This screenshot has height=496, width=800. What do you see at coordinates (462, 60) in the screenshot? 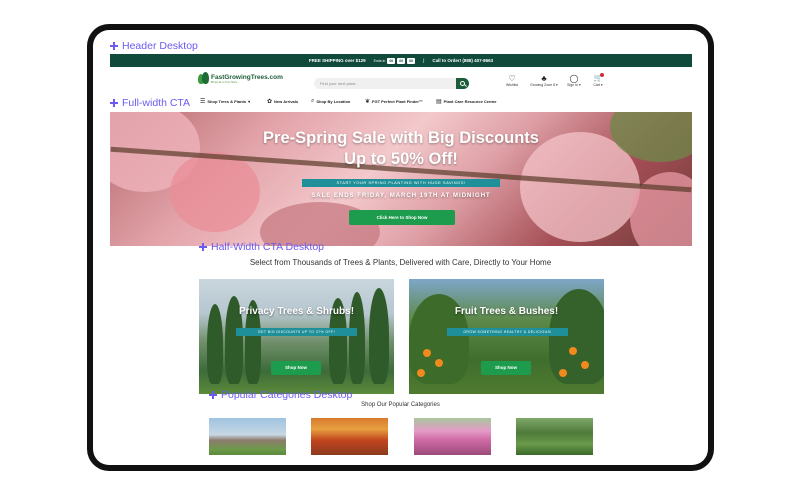
I see `call-to-order-link: Call to Order! (888) 407-8663` at bounding box center [462, 60].